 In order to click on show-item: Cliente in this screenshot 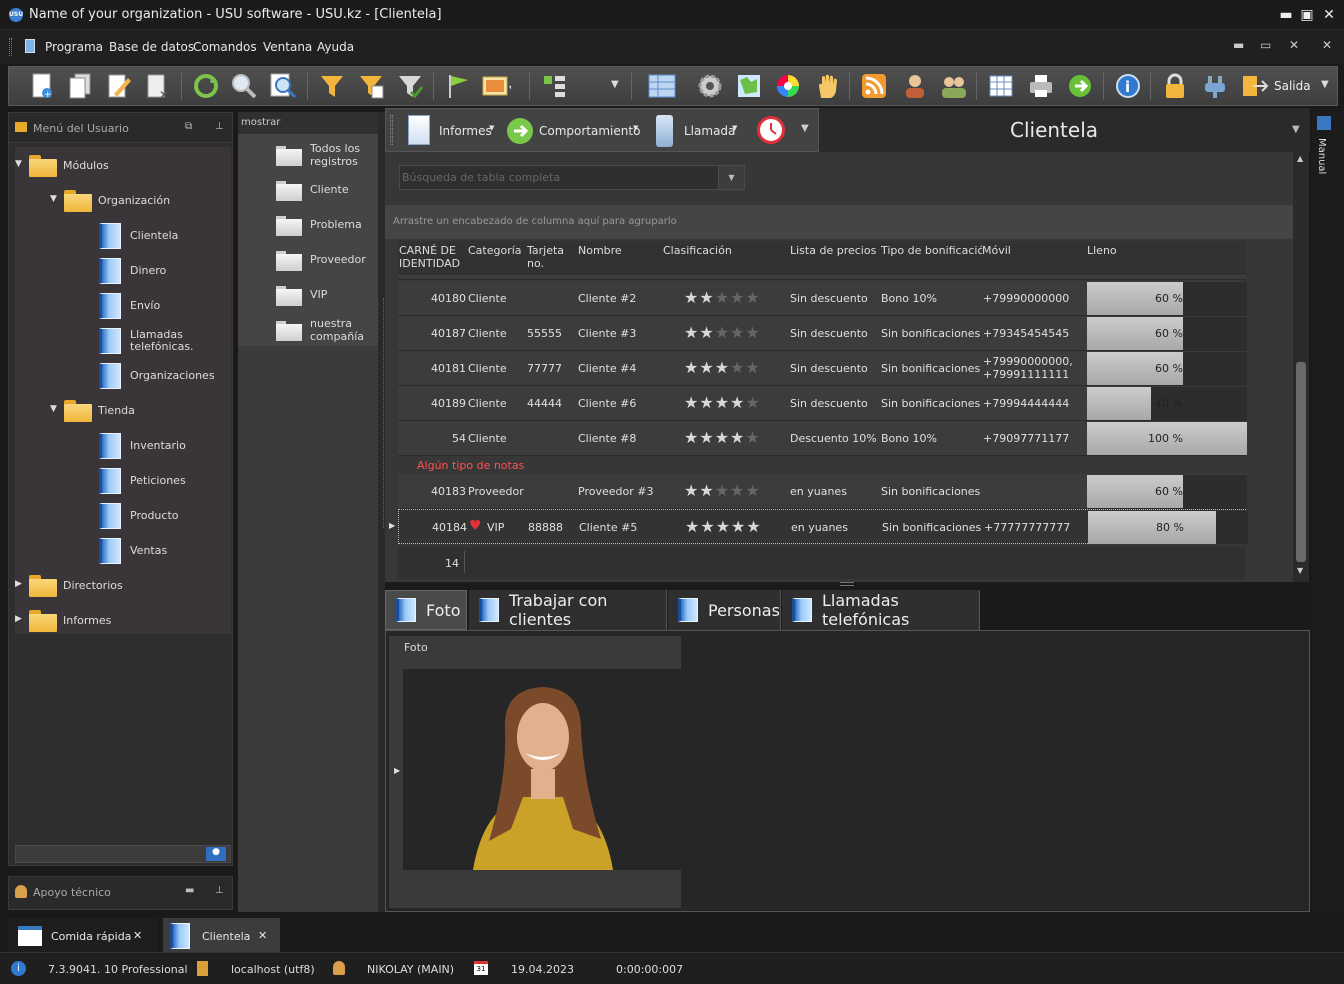, I will do `click(341, 189)`.